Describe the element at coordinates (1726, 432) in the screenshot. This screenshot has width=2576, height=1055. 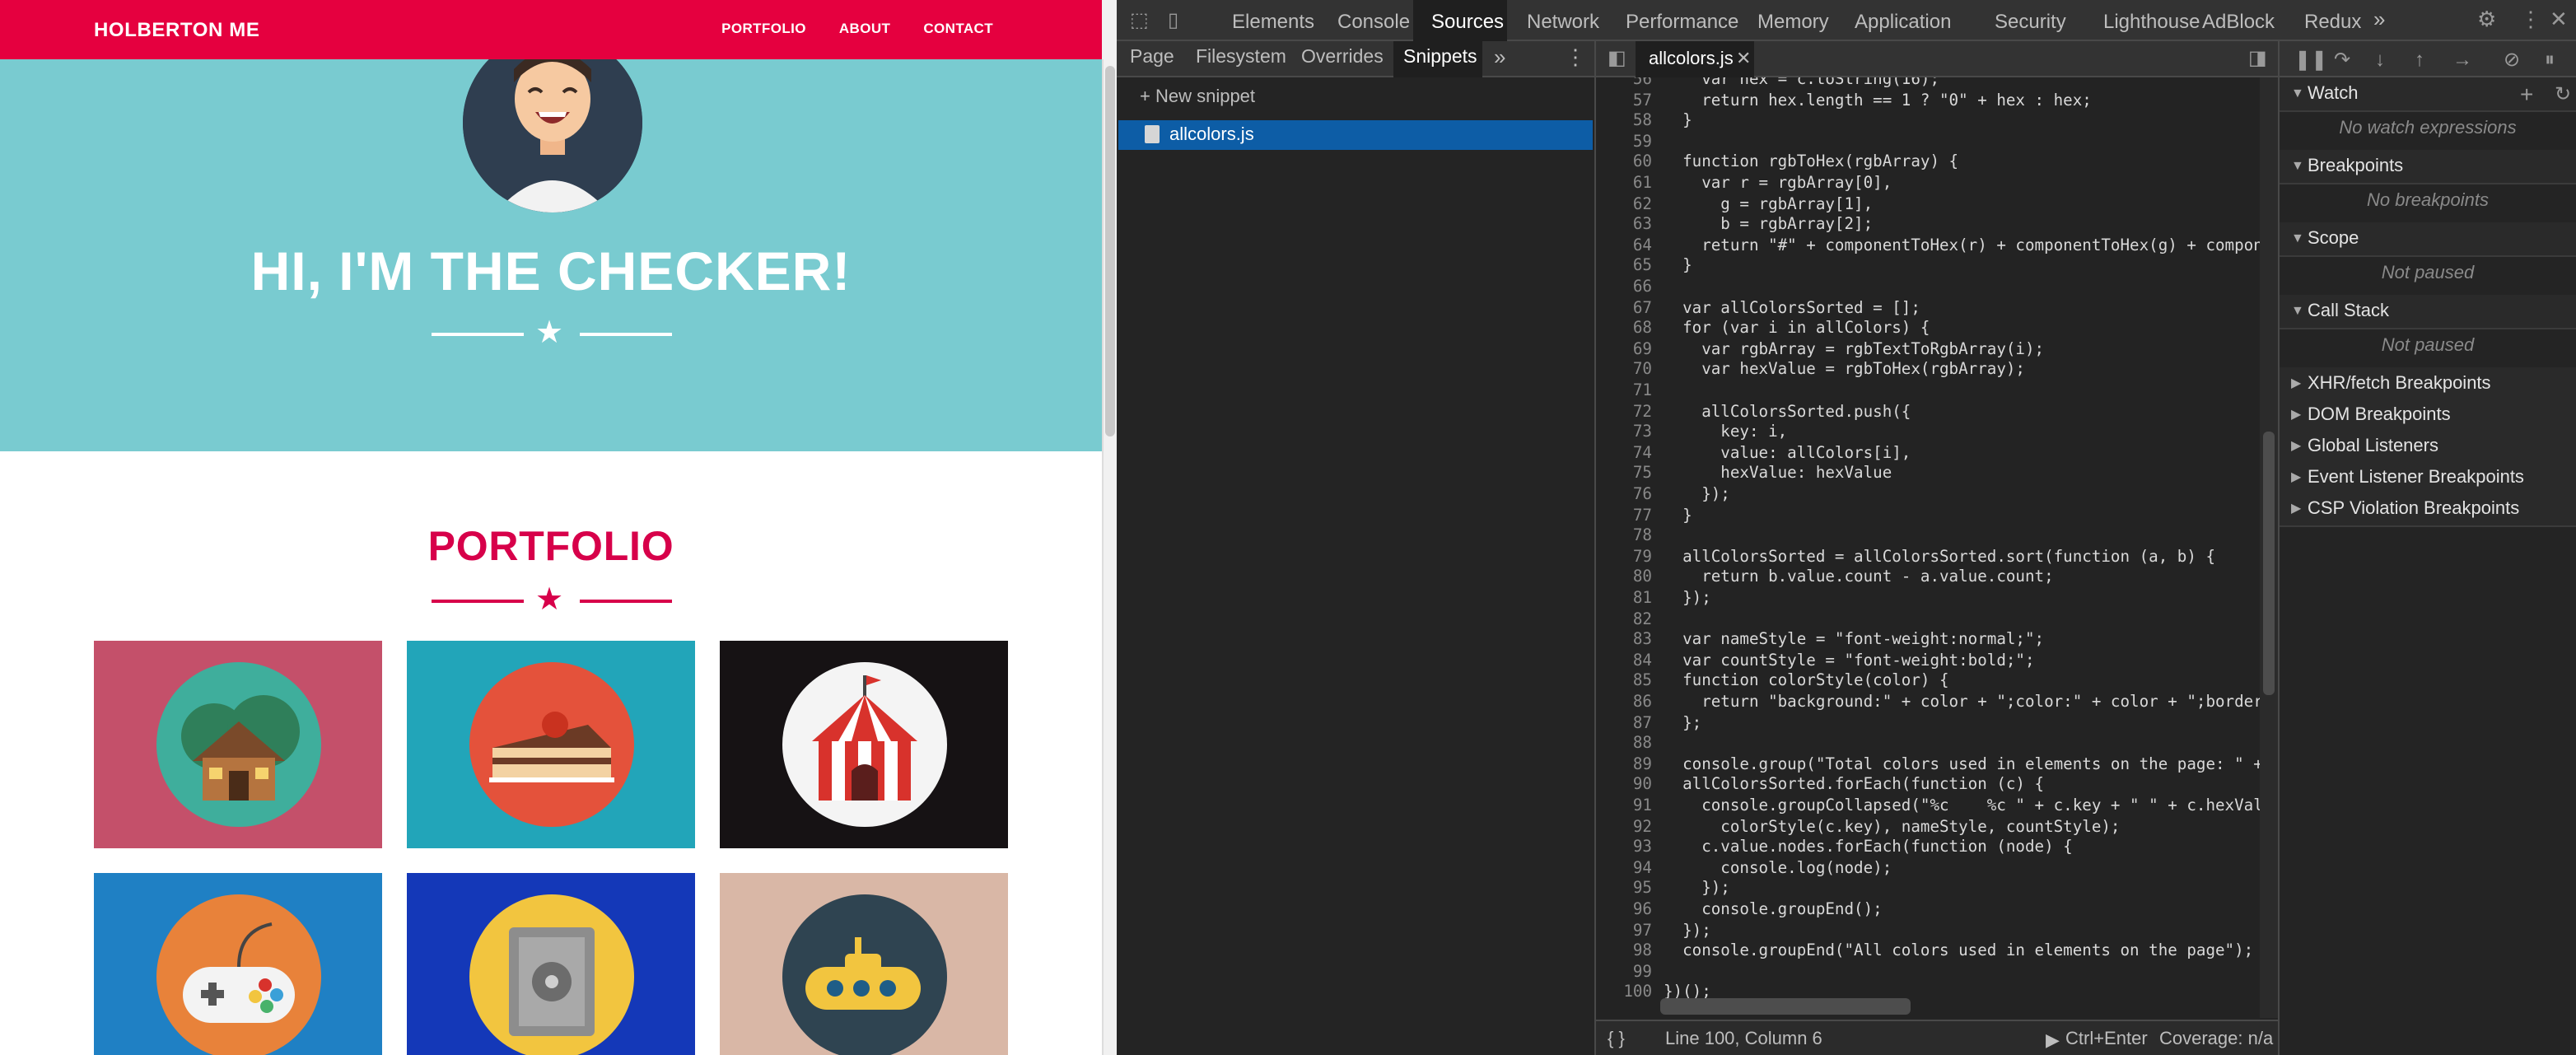
I see `code-line: key: i,` at that location.